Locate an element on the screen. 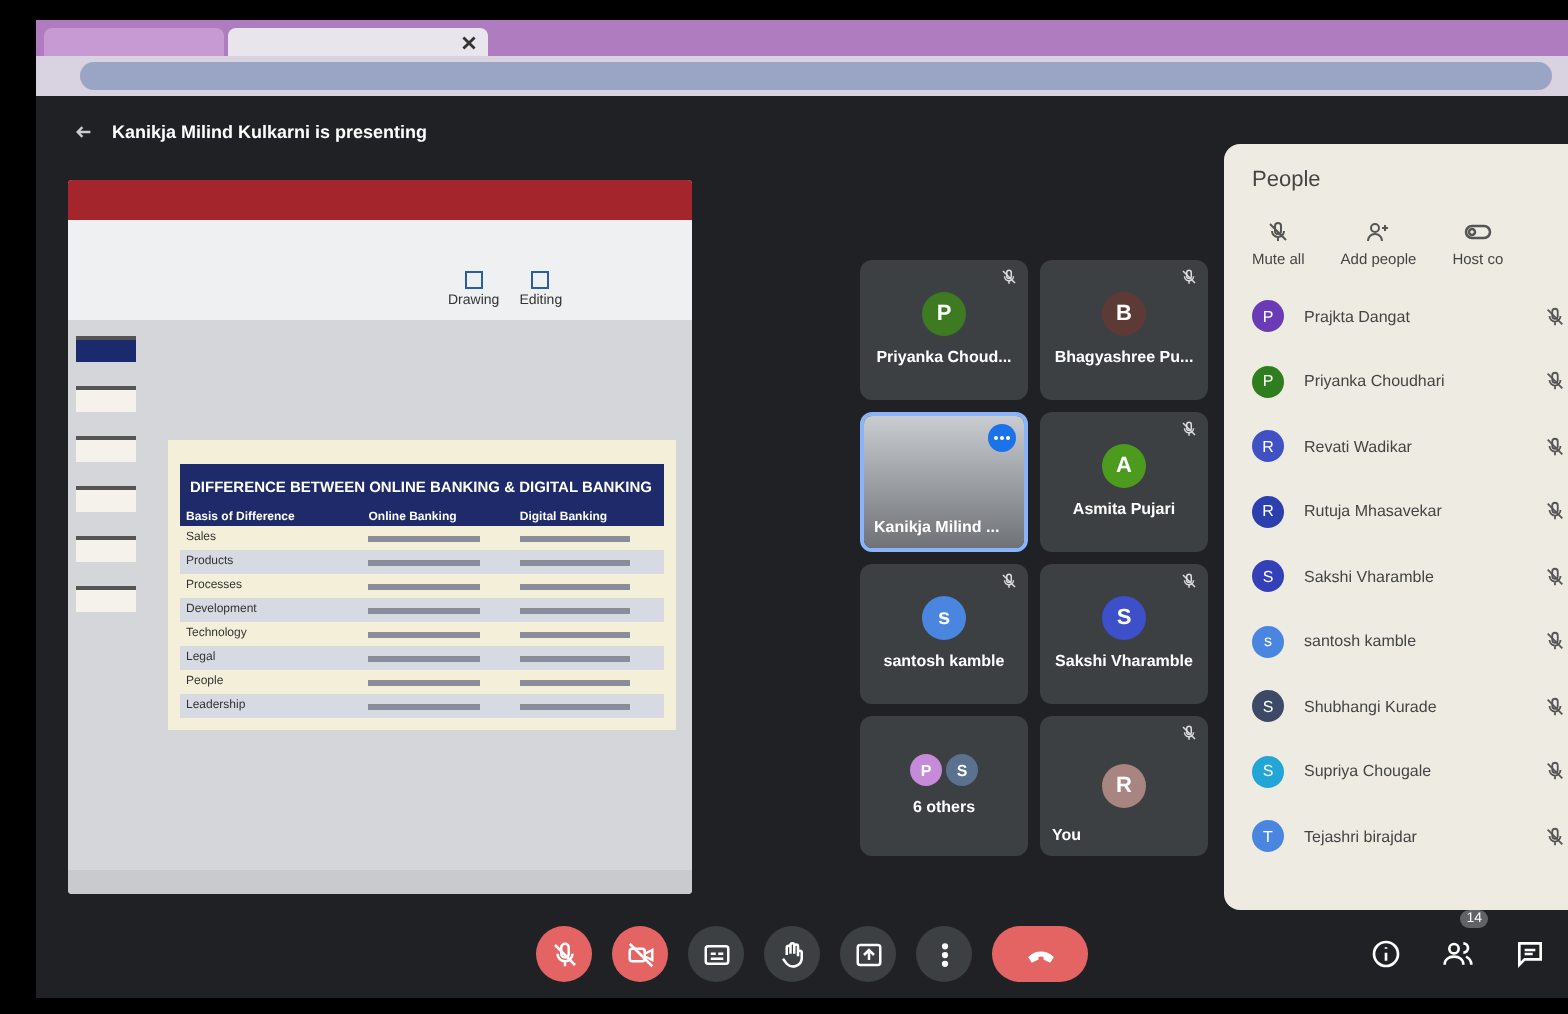 The width and height of the screenshot is (1568, 1014). avatar: B is located at coordinates (1124, 314).